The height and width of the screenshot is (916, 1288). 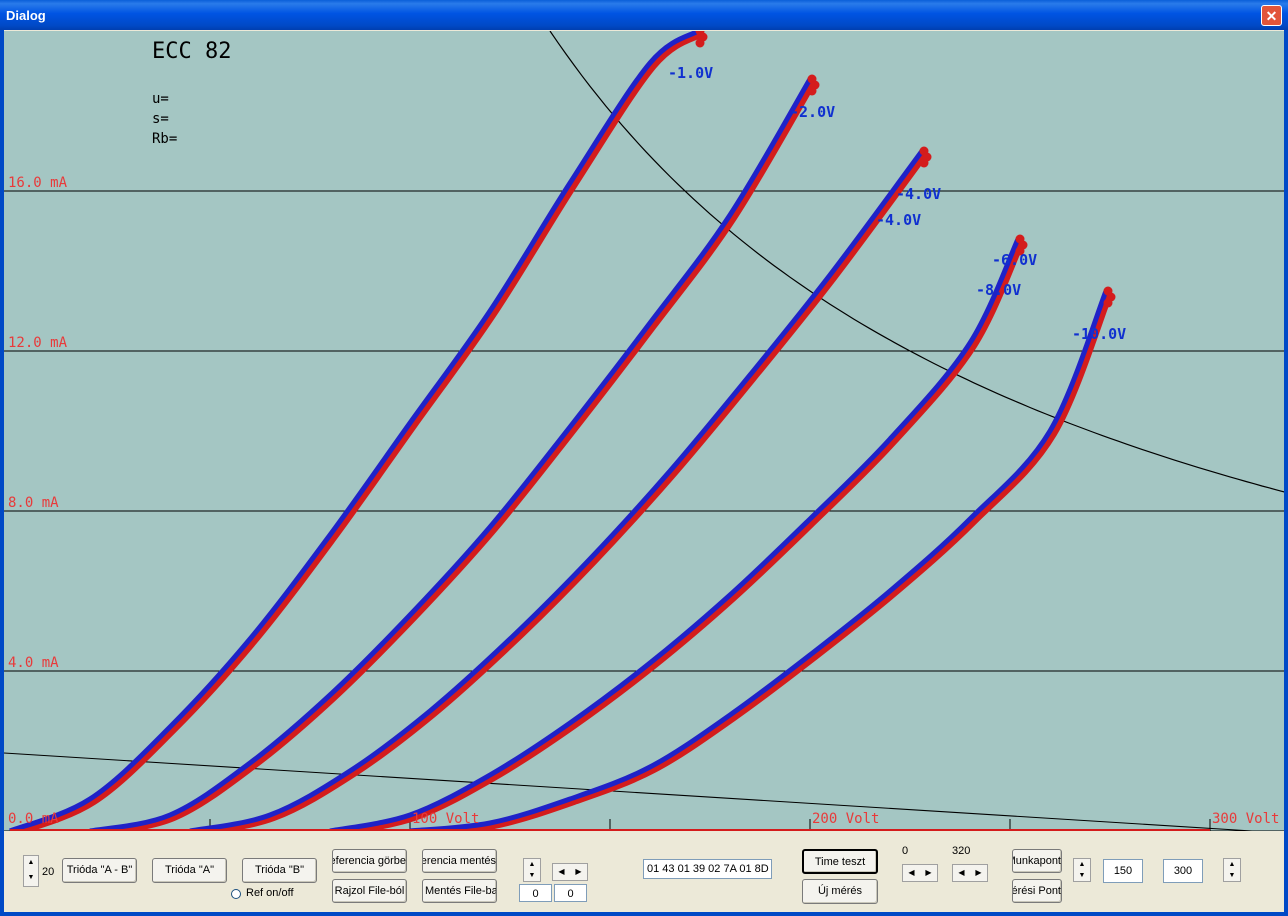 I want to click on work-point-button: Munkapont, so click(x=1037, y=861).